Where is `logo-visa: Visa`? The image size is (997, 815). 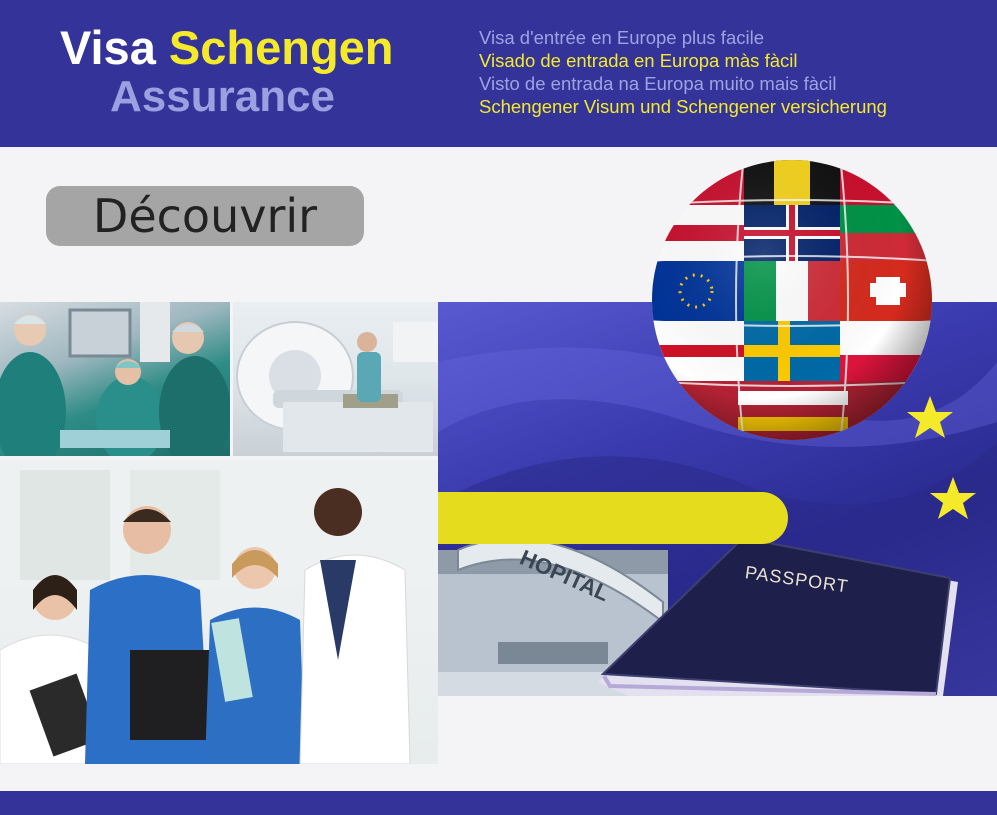
logo-visa: Visa is located at coordinates (108, 47).